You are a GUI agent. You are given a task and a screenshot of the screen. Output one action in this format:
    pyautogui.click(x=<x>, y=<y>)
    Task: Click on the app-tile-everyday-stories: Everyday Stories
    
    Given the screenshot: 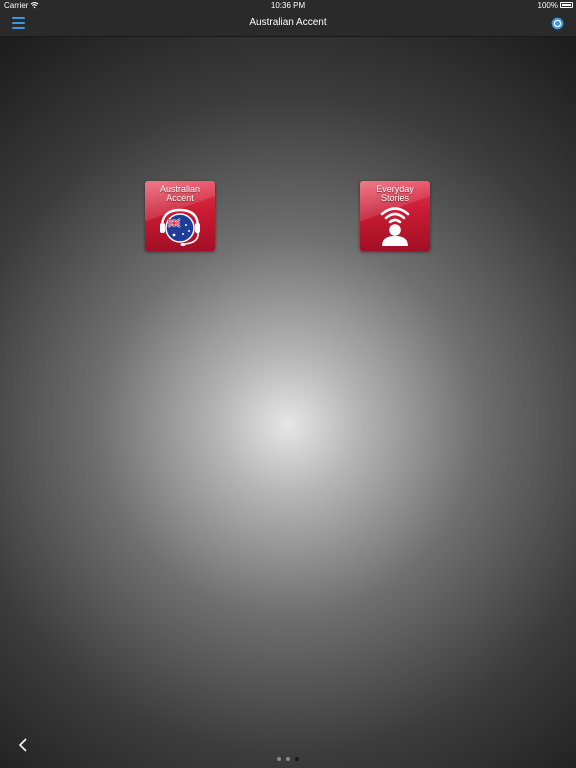 What is the action you would take?
    pyautogui.click(x=395, y=216)
    